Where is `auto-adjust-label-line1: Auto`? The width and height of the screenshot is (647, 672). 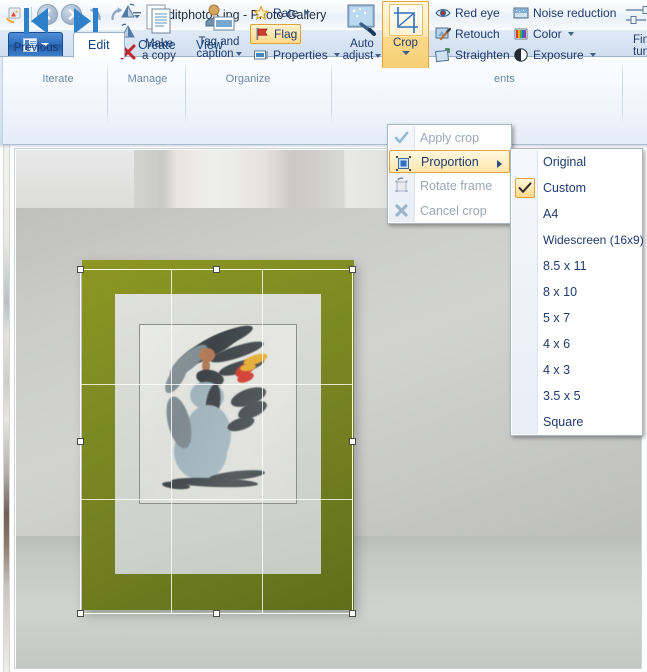 auto-adjust-label-line1: Auto is located at coordinates (362, 44).